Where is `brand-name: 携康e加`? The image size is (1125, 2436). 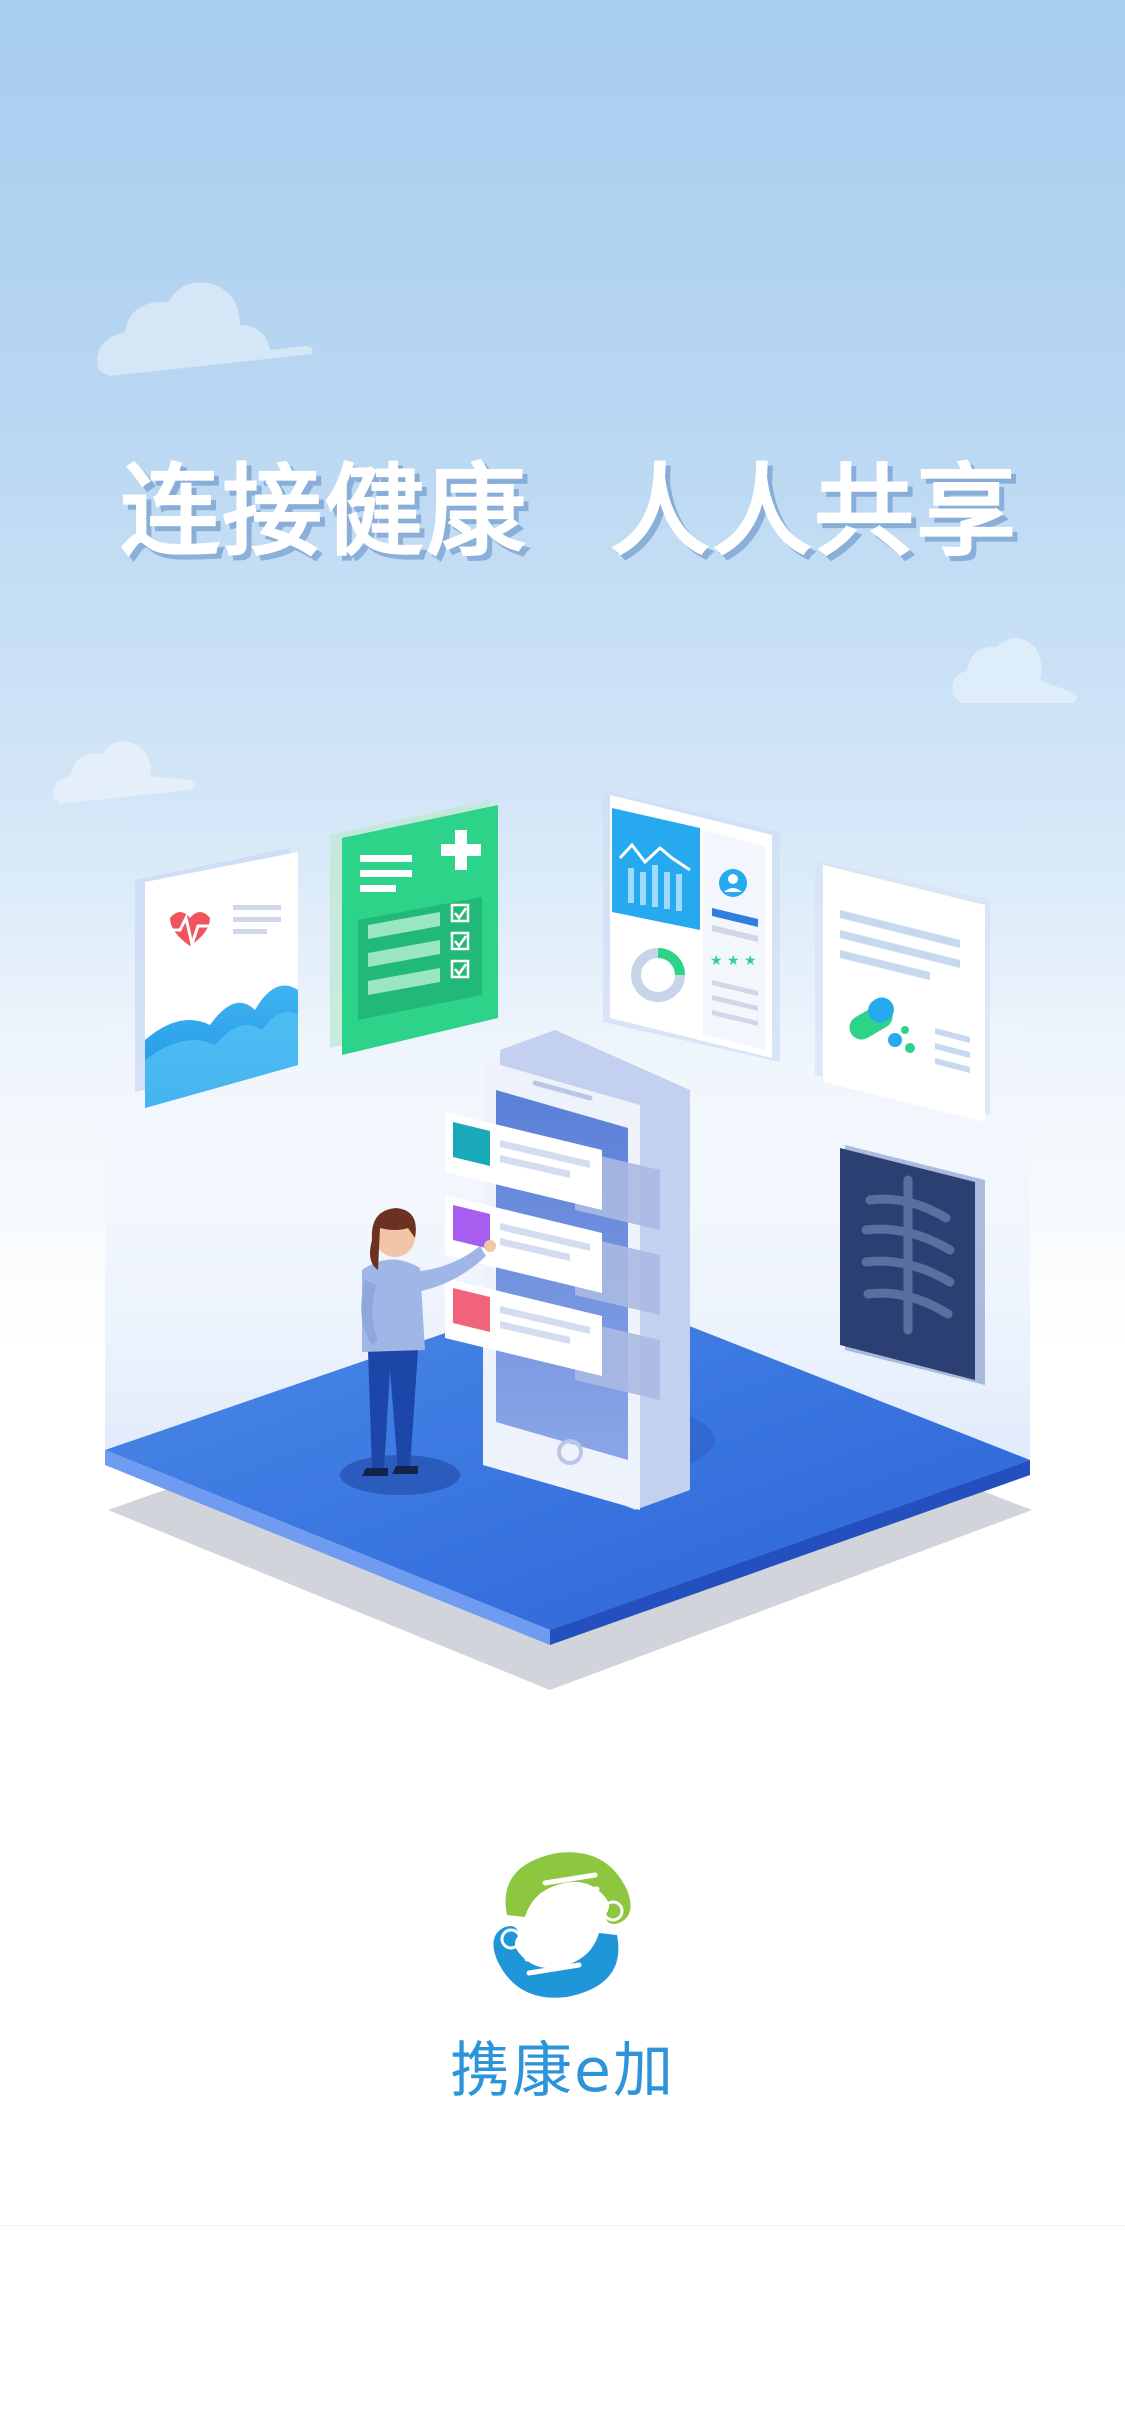 brand-name: 携康e加 is located at coordinates (562, 2071).